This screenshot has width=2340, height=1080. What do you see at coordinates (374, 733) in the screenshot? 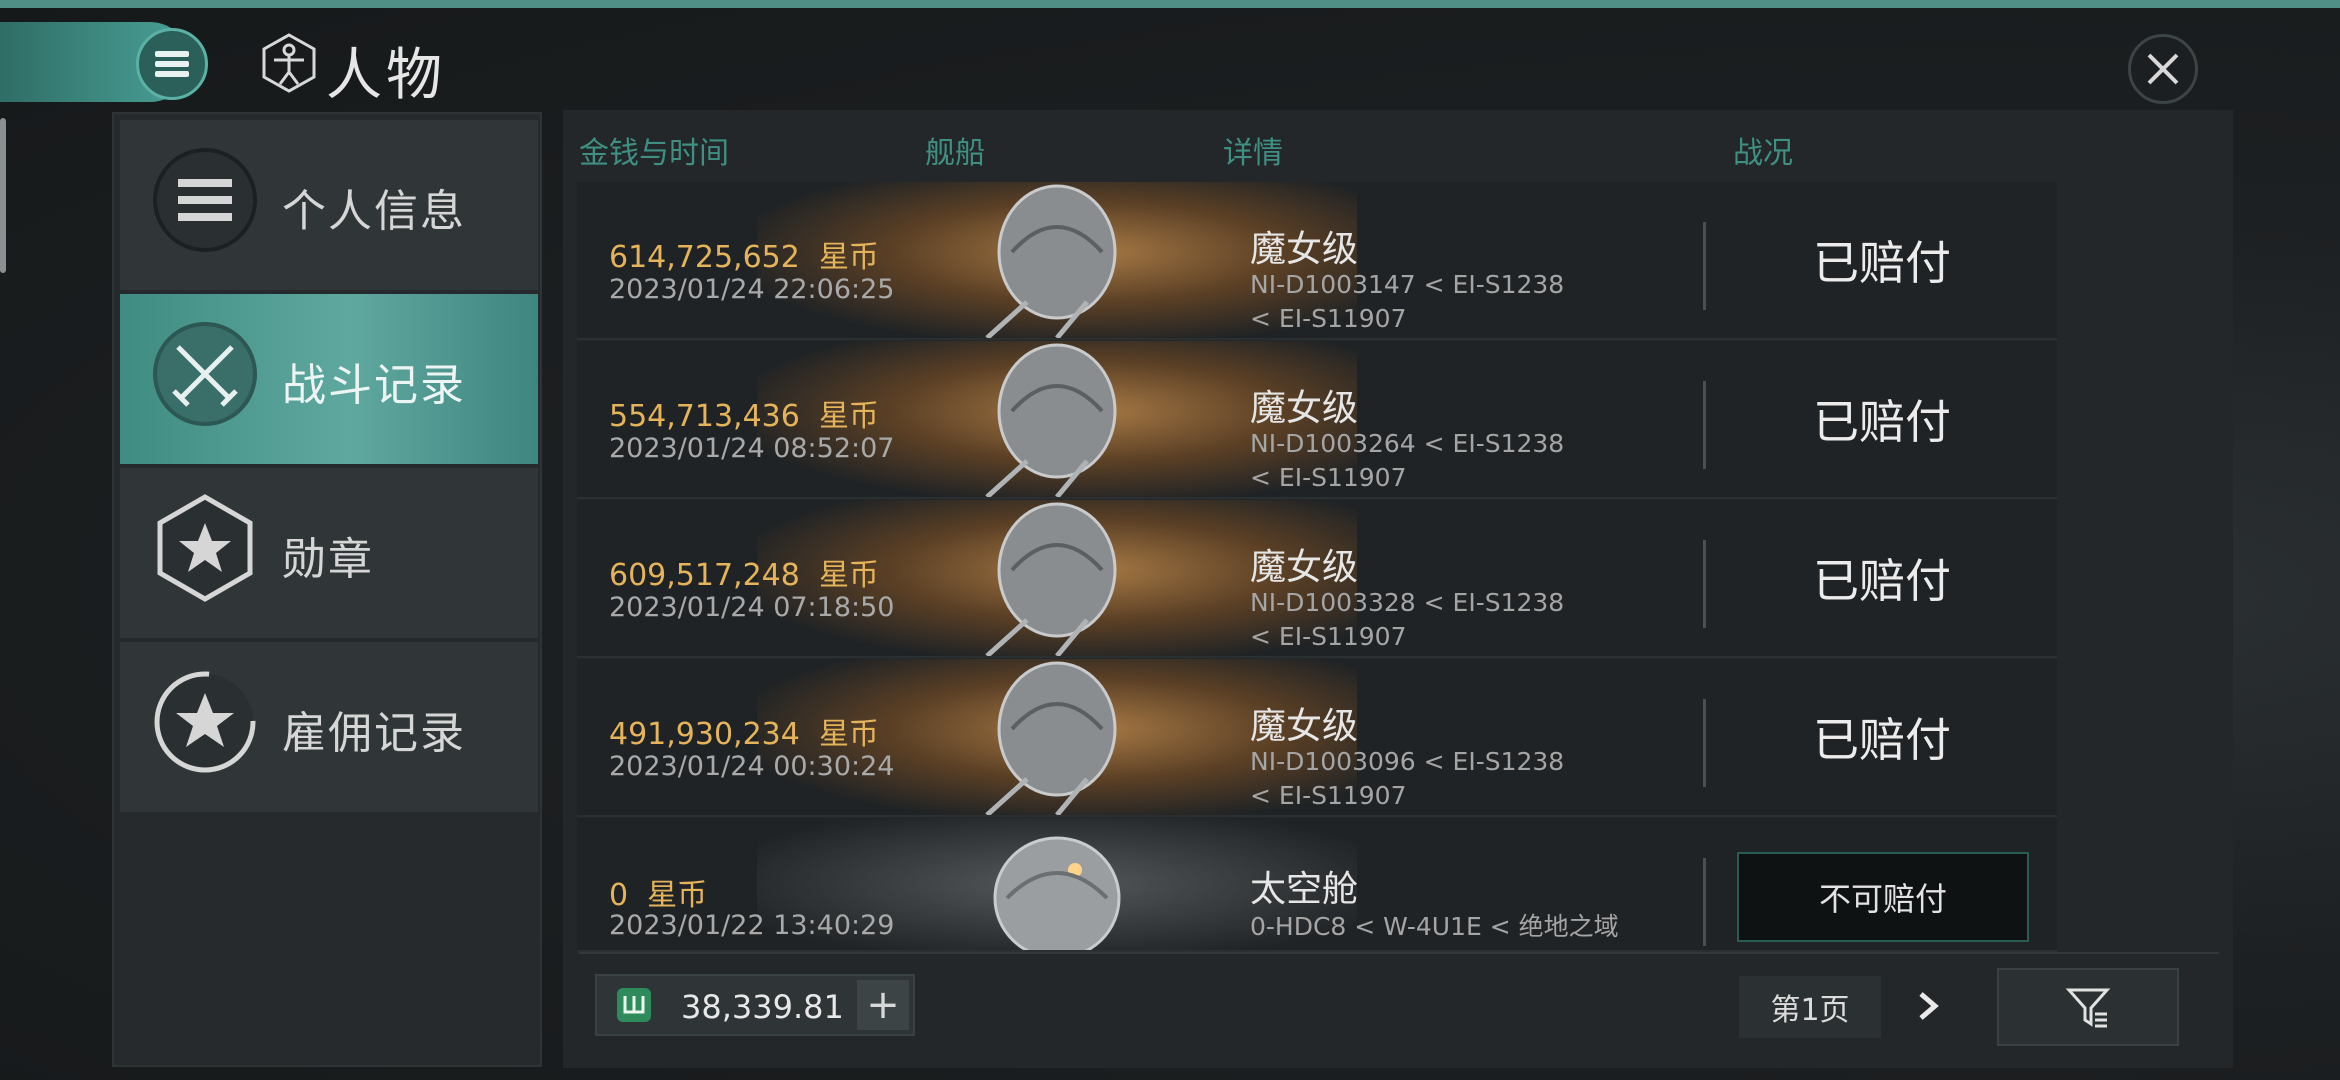
I see `sidebar-item-label: 雇佣记录` at bounding box center [374, 733].